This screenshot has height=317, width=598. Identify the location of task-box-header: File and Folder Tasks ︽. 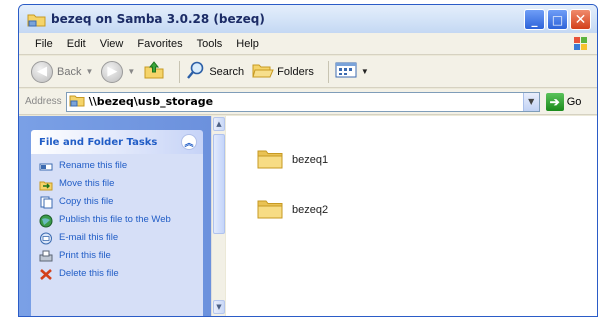
(117, 142).